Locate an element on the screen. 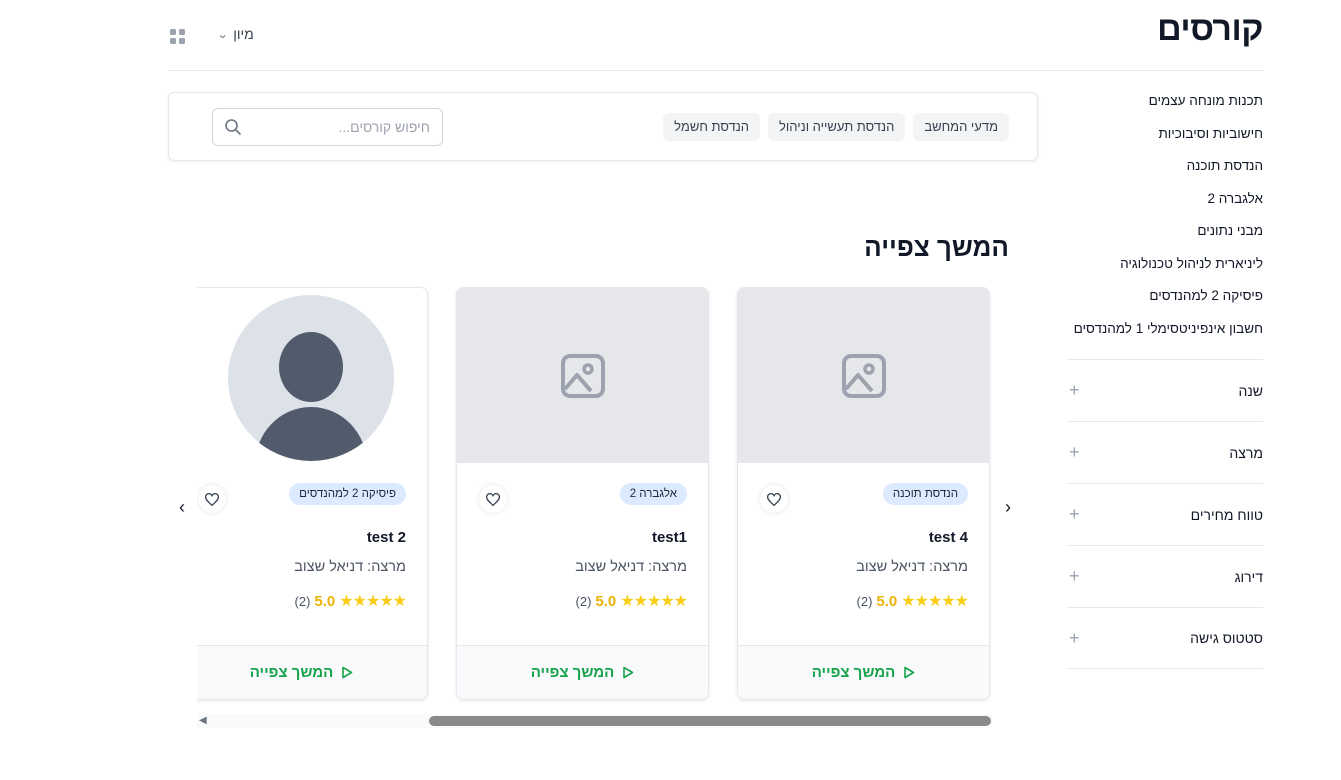 The height and width of the screenshot is (780, 1341). filter-price-range: טווח מחירים + is located at coordinates (1165, 514).